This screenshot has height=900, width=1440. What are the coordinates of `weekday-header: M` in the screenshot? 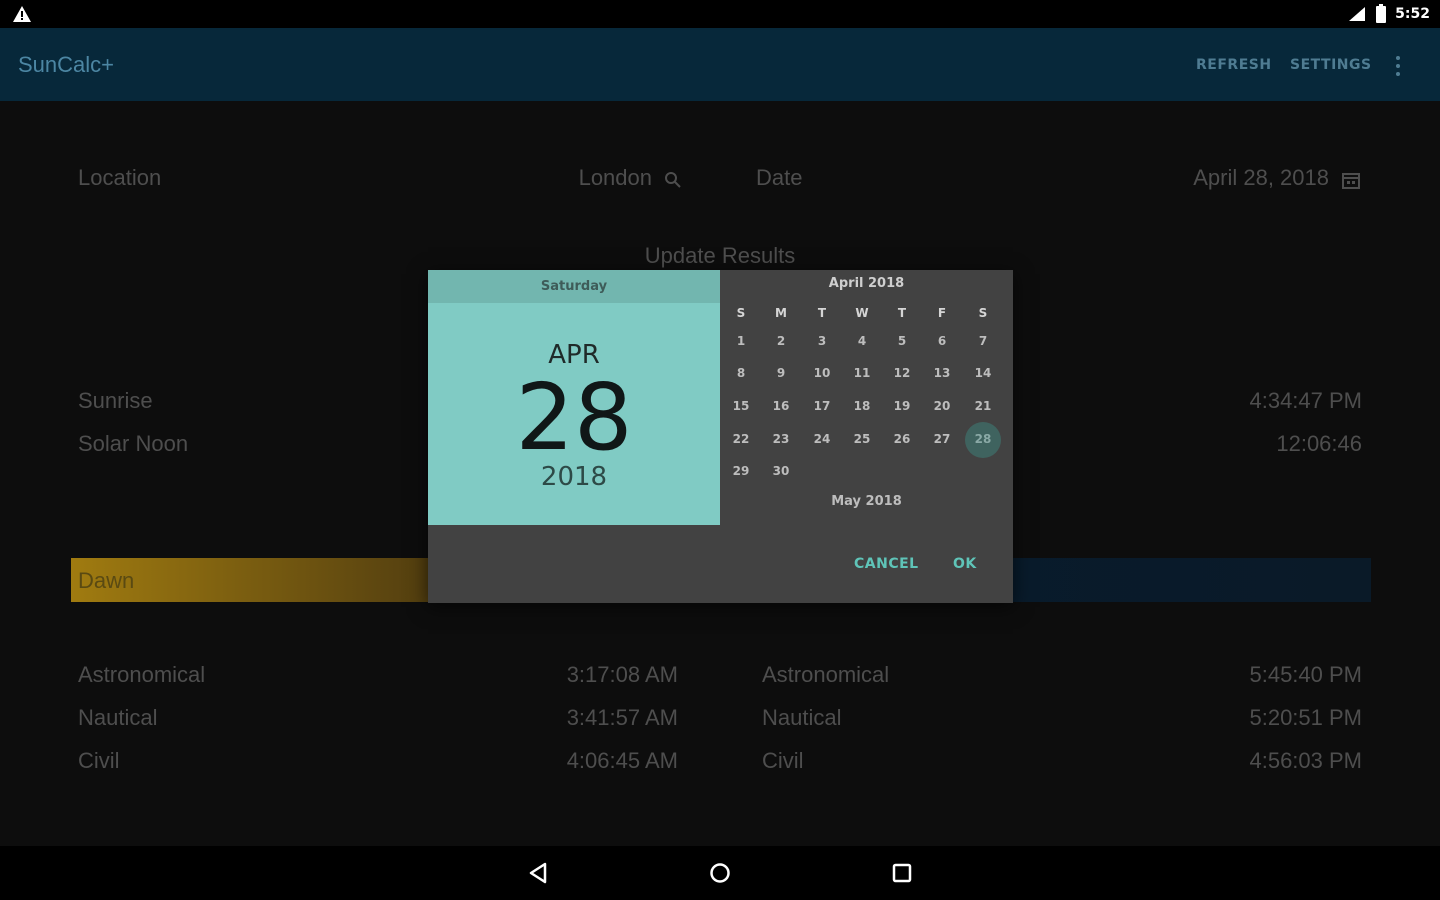 It's located at (781, 313).